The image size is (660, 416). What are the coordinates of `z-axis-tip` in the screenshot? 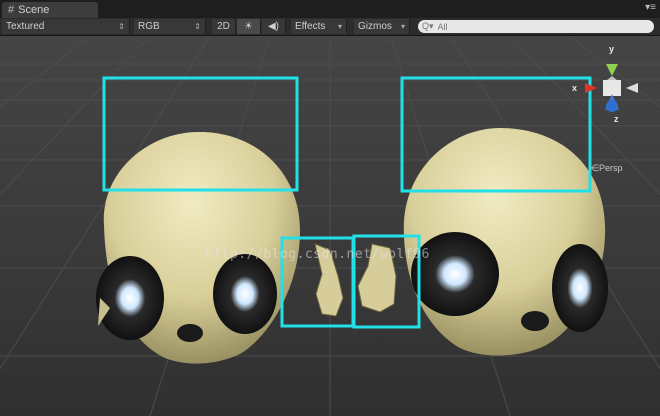 It's located at (612, 106).